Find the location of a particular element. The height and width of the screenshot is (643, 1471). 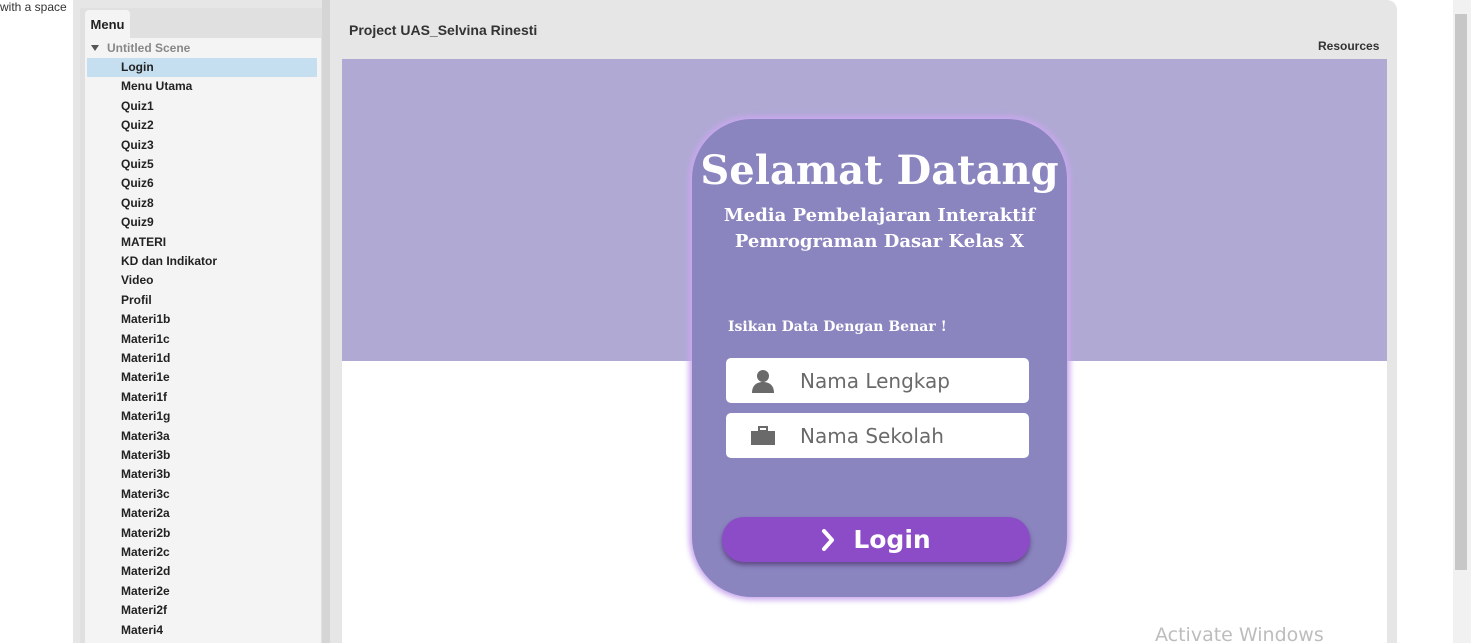

login-button: Login is located at coordinates (876, 539).